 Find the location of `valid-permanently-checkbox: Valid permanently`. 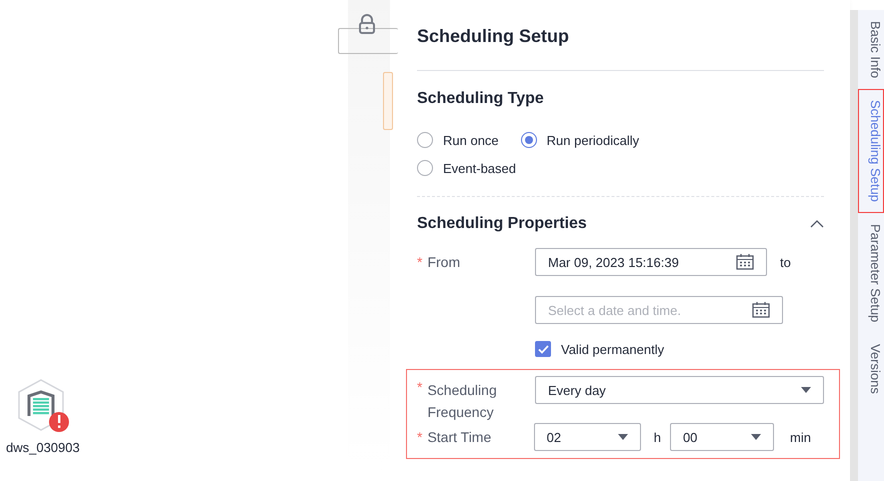

valid-permanently-checkbox: Valid permanently is located at coordinates (599, 349).